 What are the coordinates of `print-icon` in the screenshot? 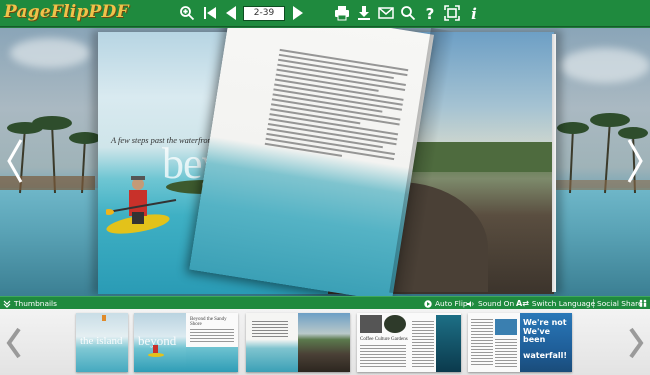 It's located at (342, 13).